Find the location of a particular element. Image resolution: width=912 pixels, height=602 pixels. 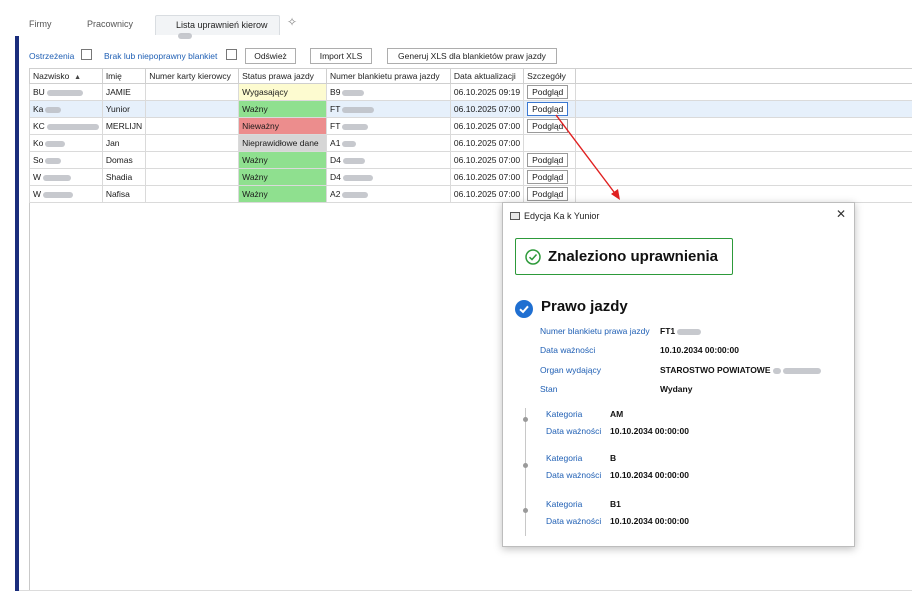

cell-imie: Yunior is located at coordinates (124, 109).